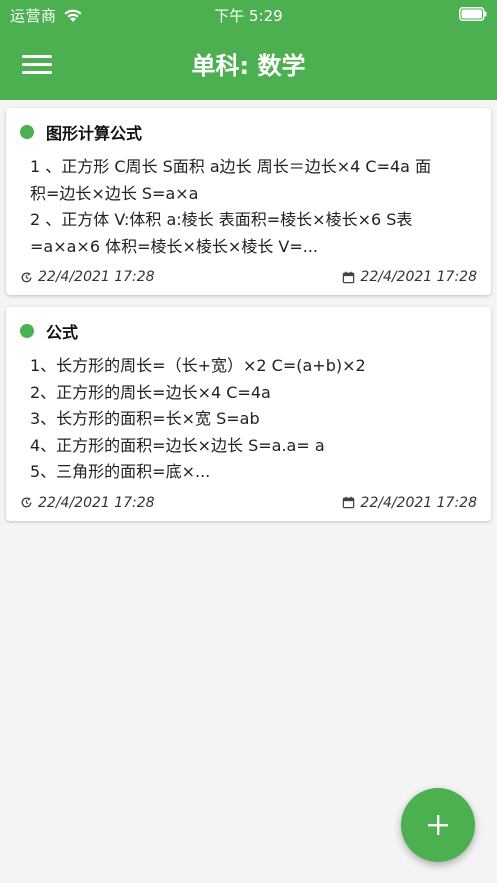 This screenshot has height=883, width=497. Describe the element at coordinates (248, 331) in the screenshot. I see `note-title-row: 公式` at that location.